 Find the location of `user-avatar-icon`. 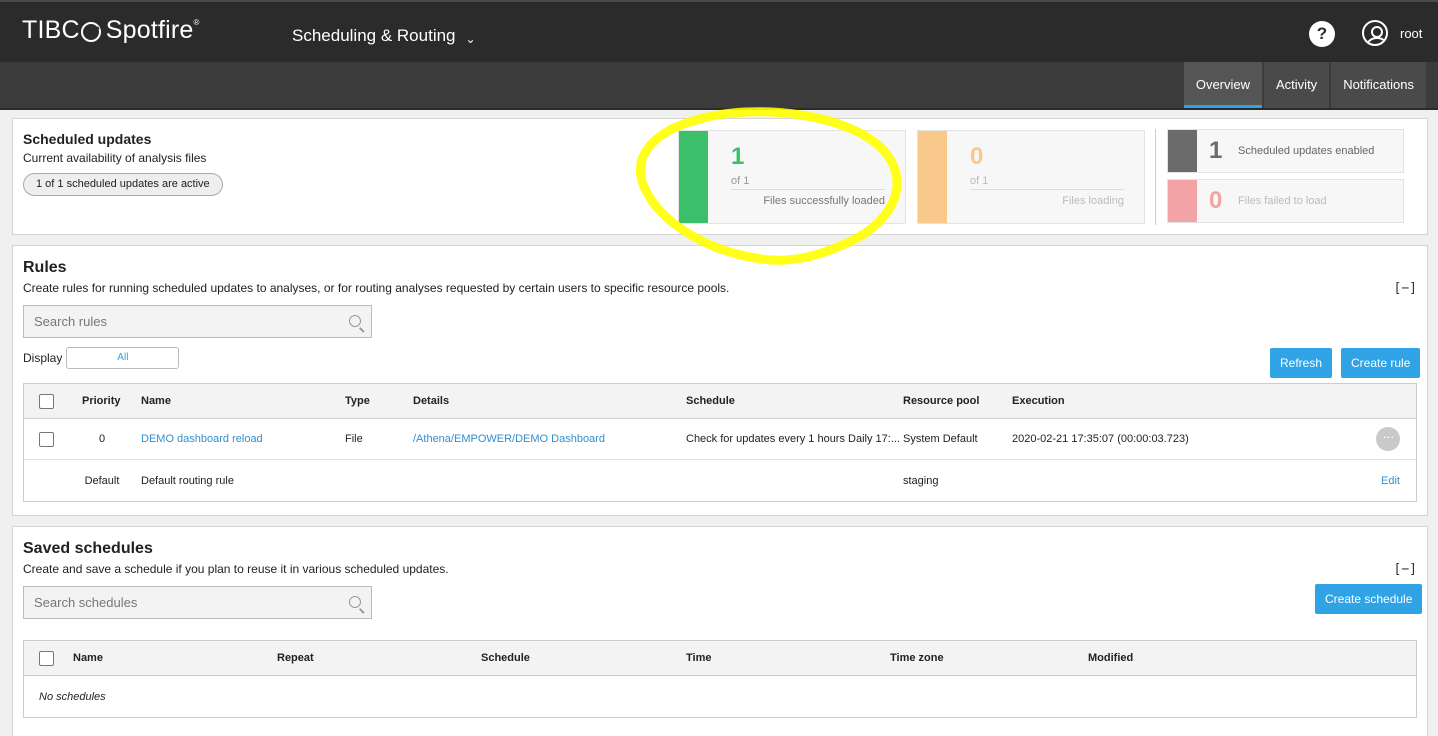

user-avatar-icon is located at coordinates (1375, 33).